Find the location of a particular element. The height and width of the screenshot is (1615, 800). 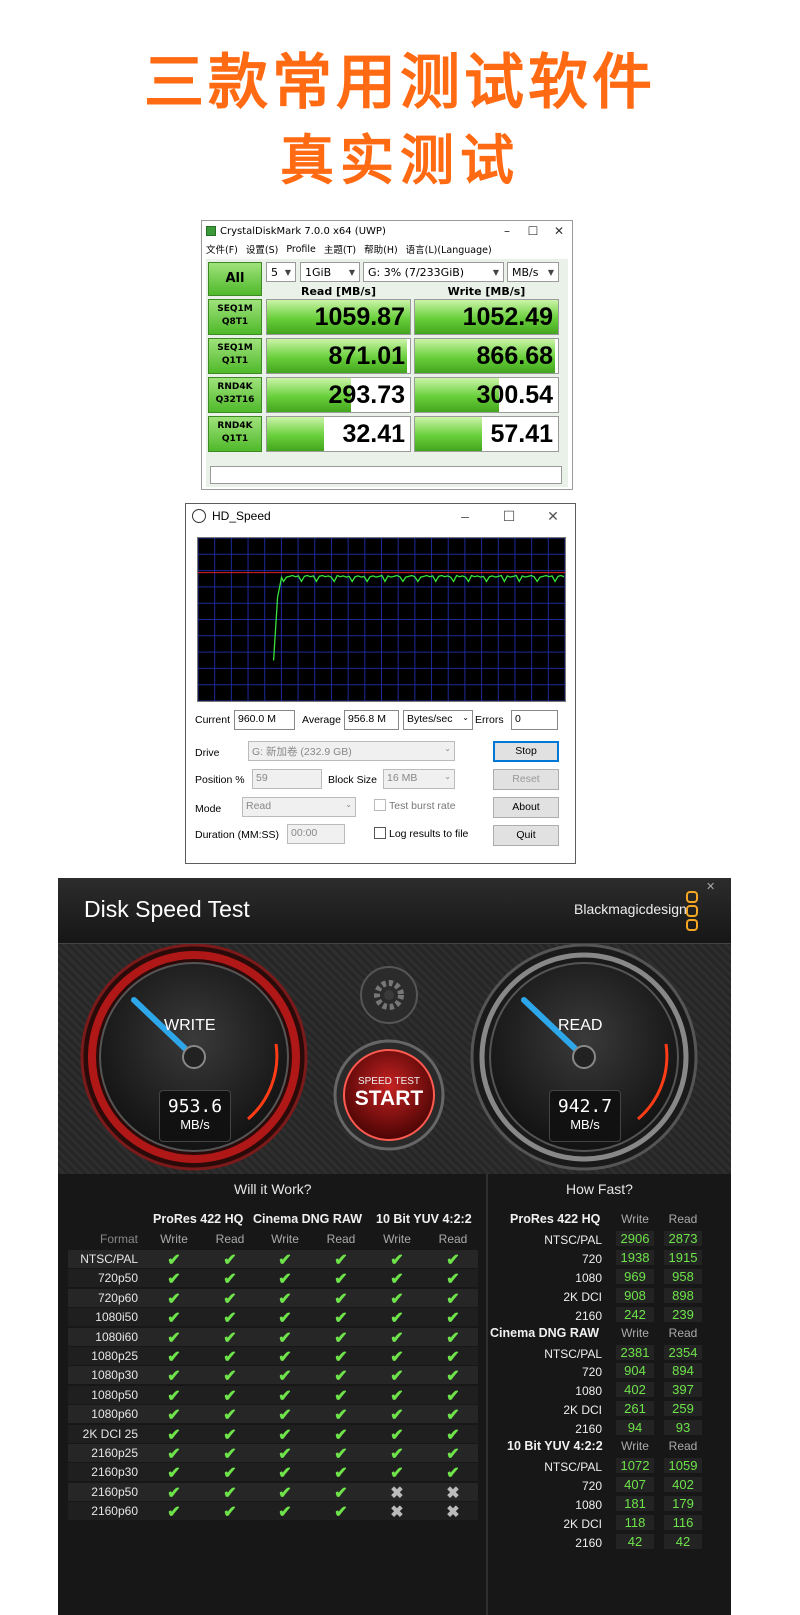

menu-file: 文件(F) is located at coordinates (222, 249).